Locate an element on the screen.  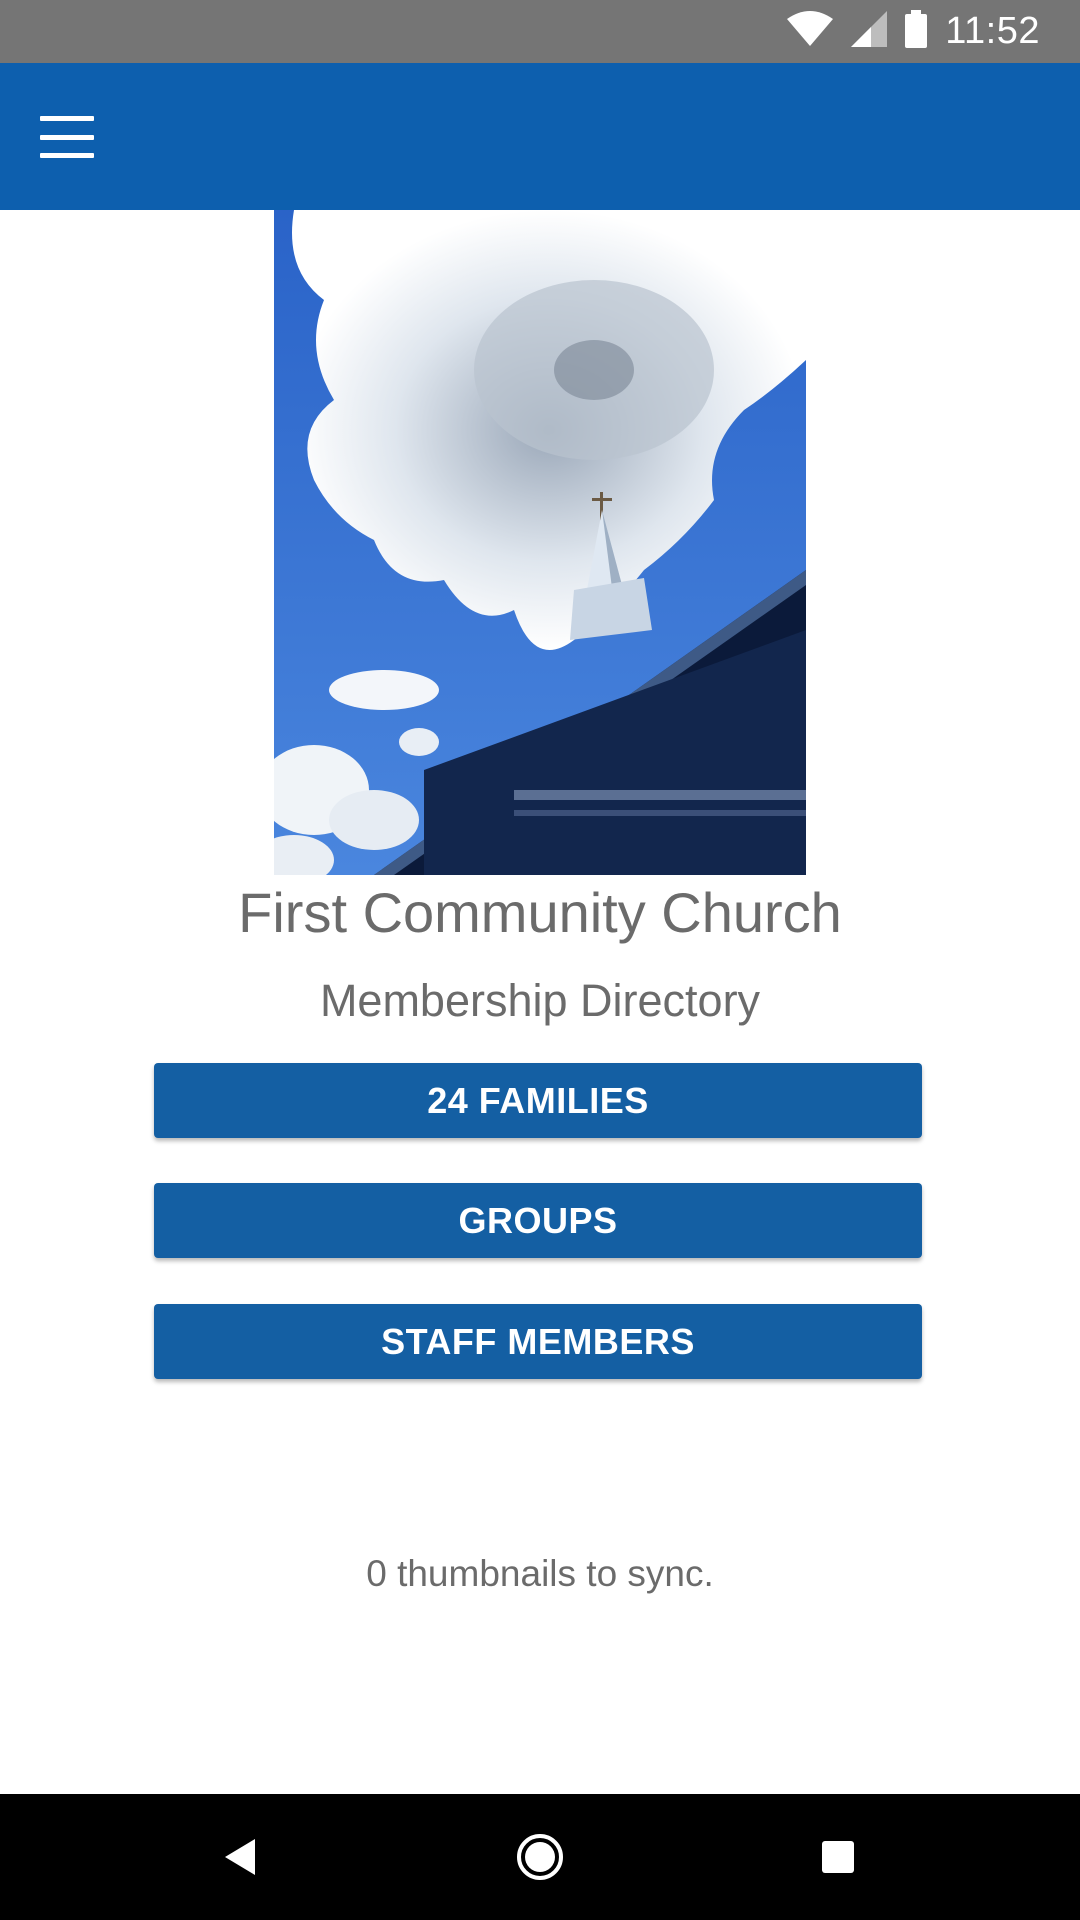
status-icons: 11:52 is located at coordinates (913, 31).